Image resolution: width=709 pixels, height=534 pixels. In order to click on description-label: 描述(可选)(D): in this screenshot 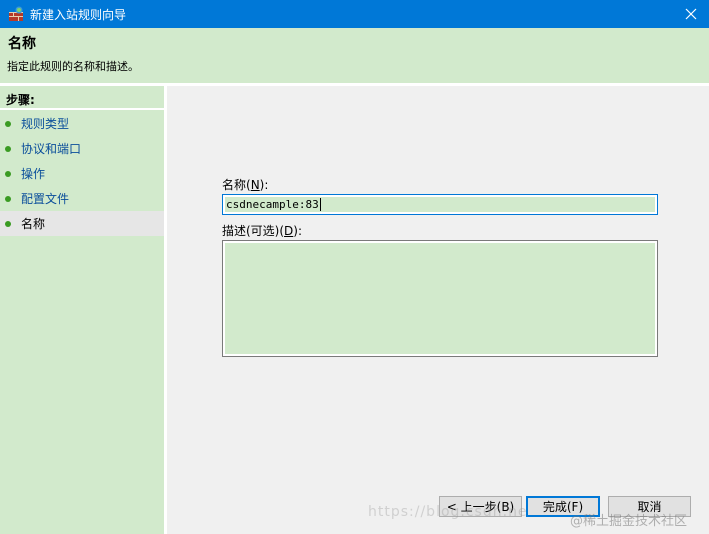, I will do `click(262, 231)`.